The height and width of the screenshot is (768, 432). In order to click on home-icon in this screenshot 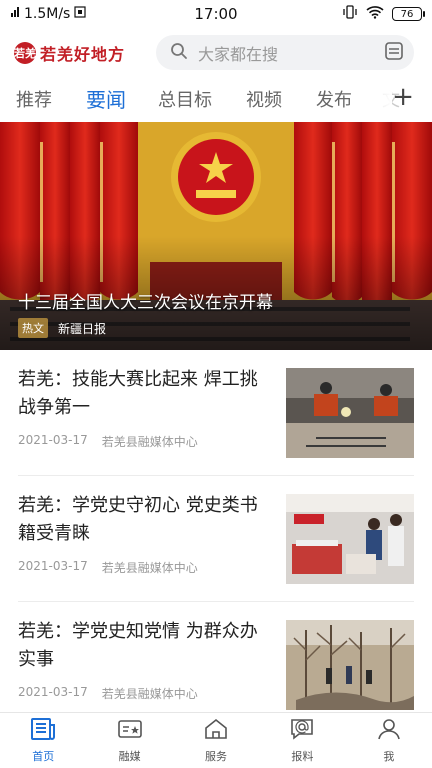, I will do `click(216, 731)`.